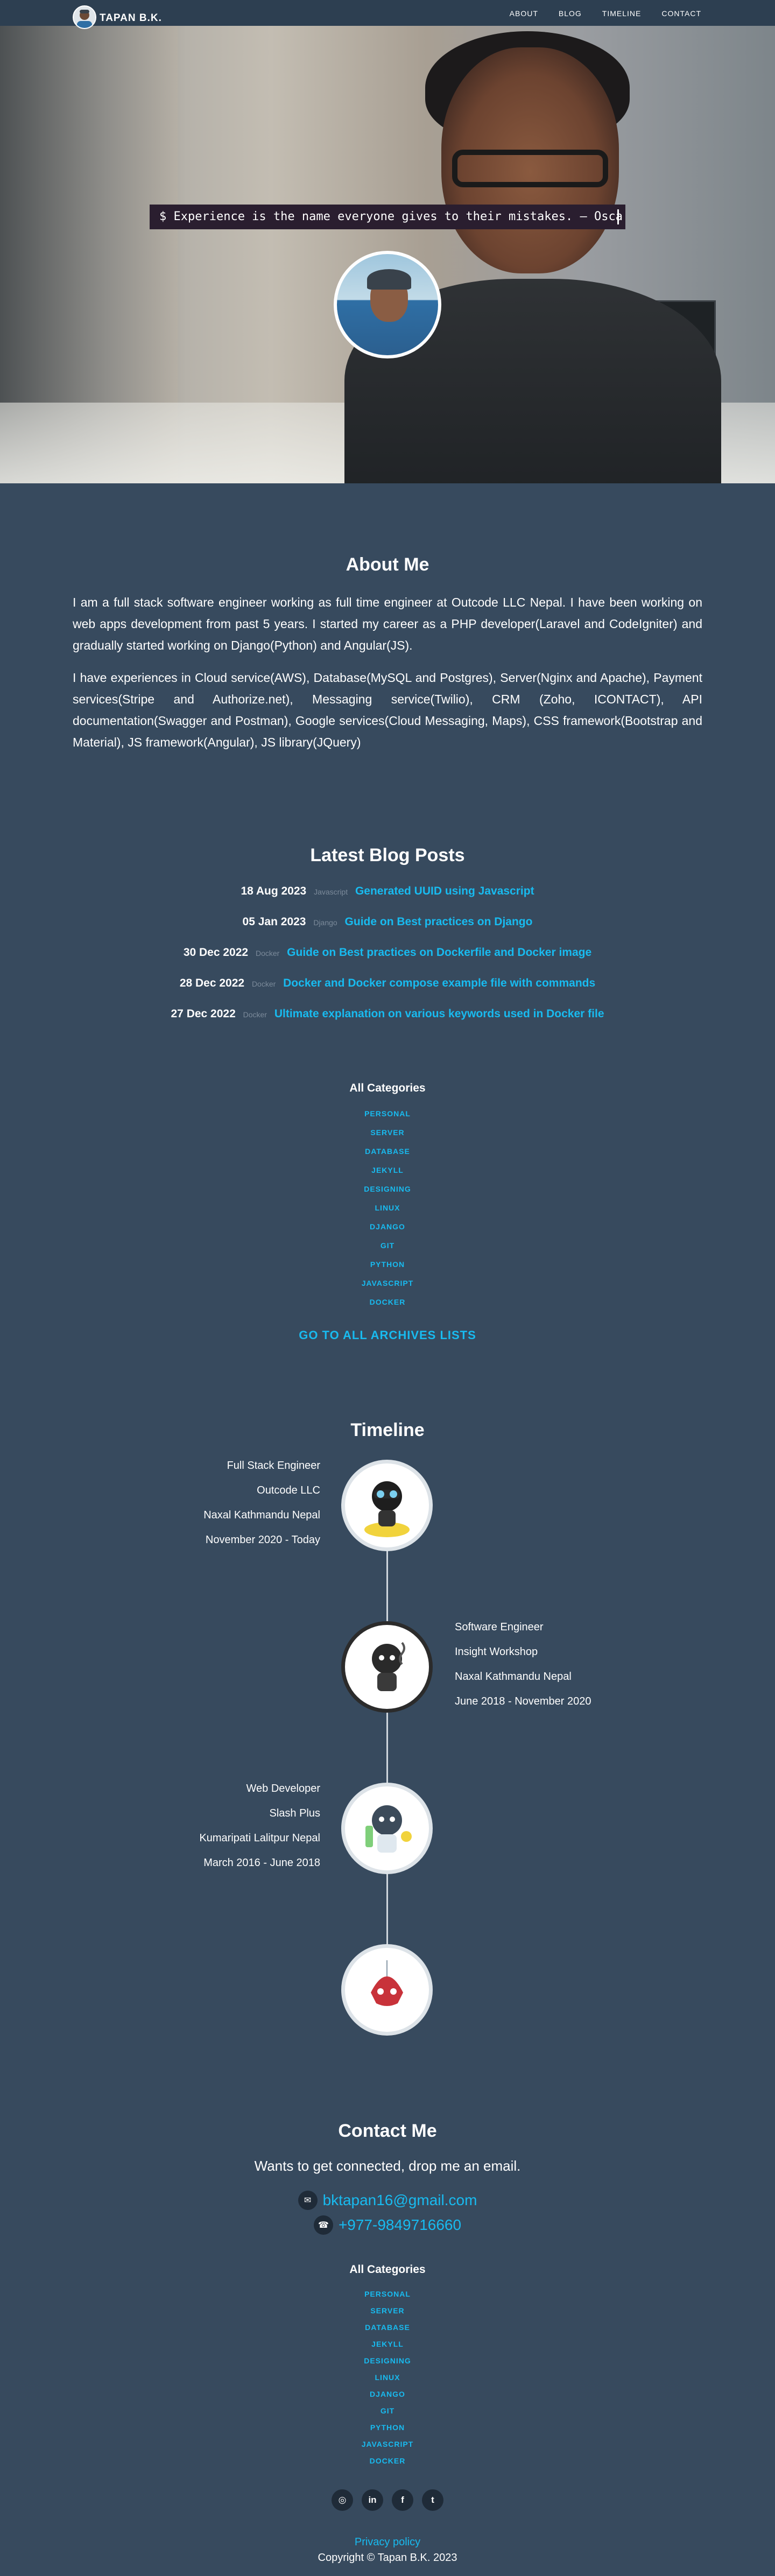 The image size is (775, 2576). What do you see at coordinates (387, 304) in the screenshot?
I see `profile-avatar` at bounding box center [387, 304].